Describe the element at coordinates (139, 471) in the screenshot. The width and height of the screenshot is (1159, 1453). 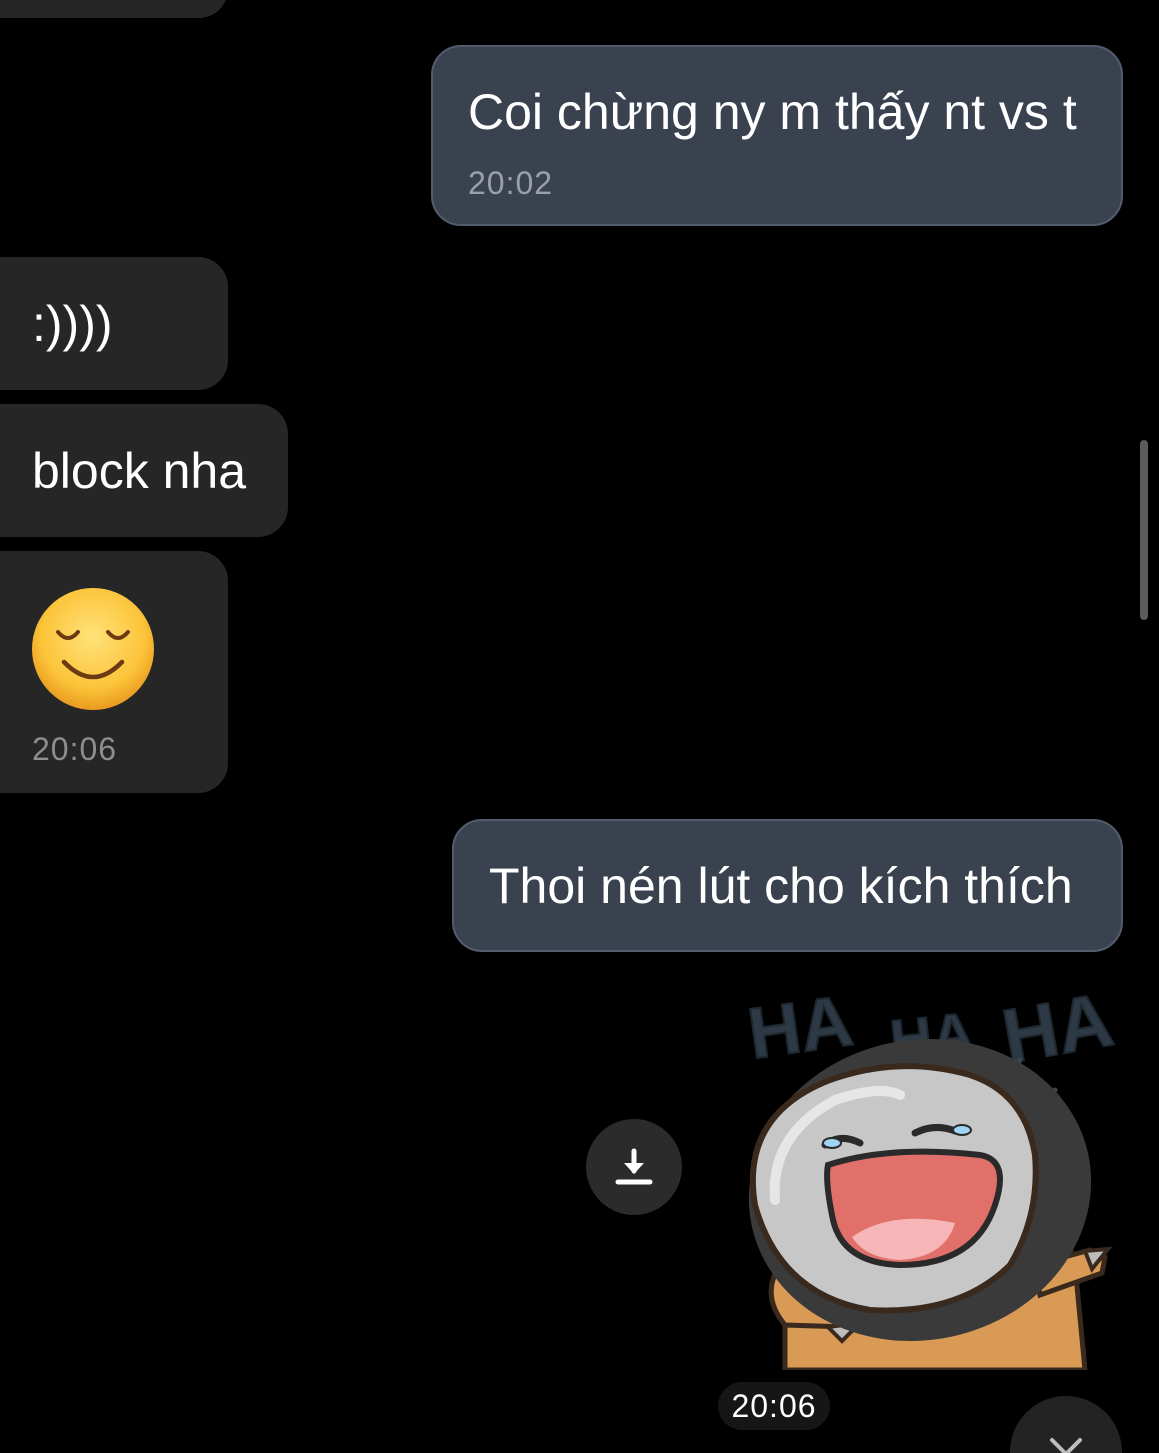
I see `message-text: block nha` at that location.